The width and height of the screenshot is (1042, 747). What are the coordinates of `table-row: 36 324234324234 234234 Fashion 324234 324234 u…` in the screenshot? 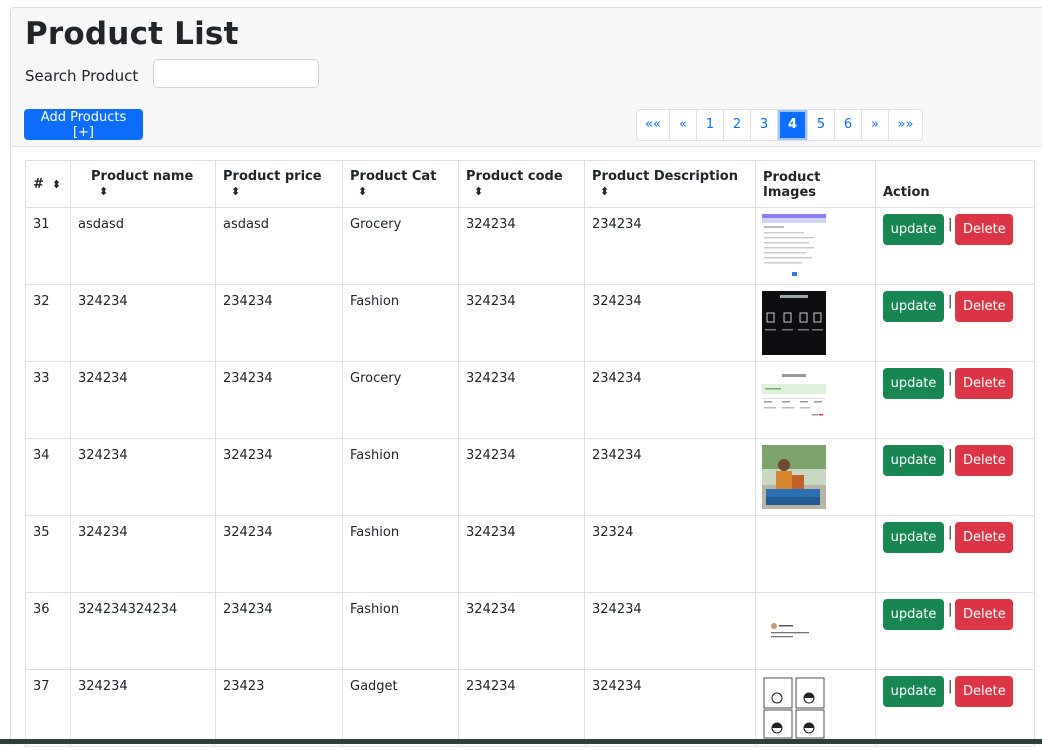 It's located at (530, 631).